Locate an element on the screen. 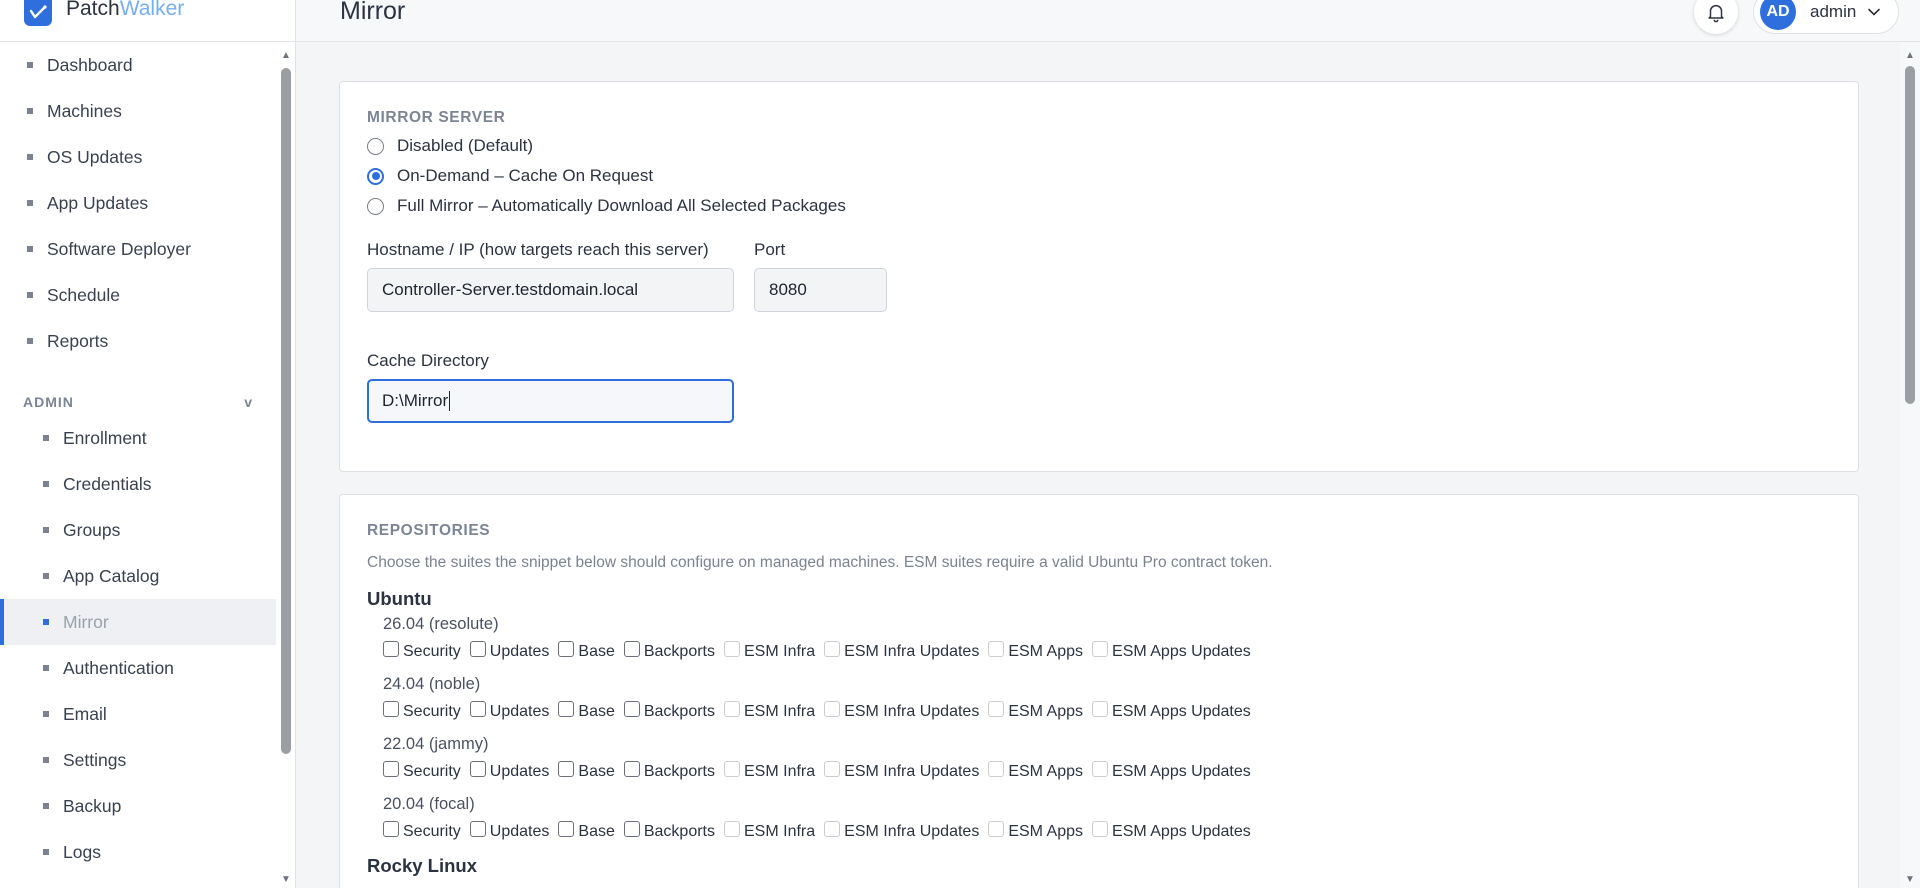 This screenshot has width=1920, height=888. sidebar-item-label: Email is located at coordinates (85, 713).